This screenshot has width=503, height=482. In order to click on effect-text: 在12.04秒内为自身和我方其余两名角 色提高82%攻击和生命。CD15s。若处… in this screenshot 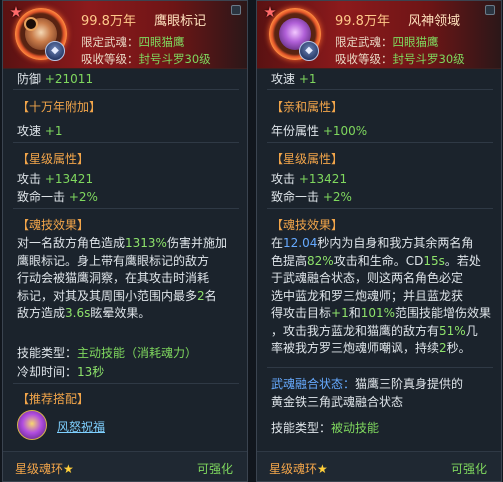, I will do `click(382, 296)`.